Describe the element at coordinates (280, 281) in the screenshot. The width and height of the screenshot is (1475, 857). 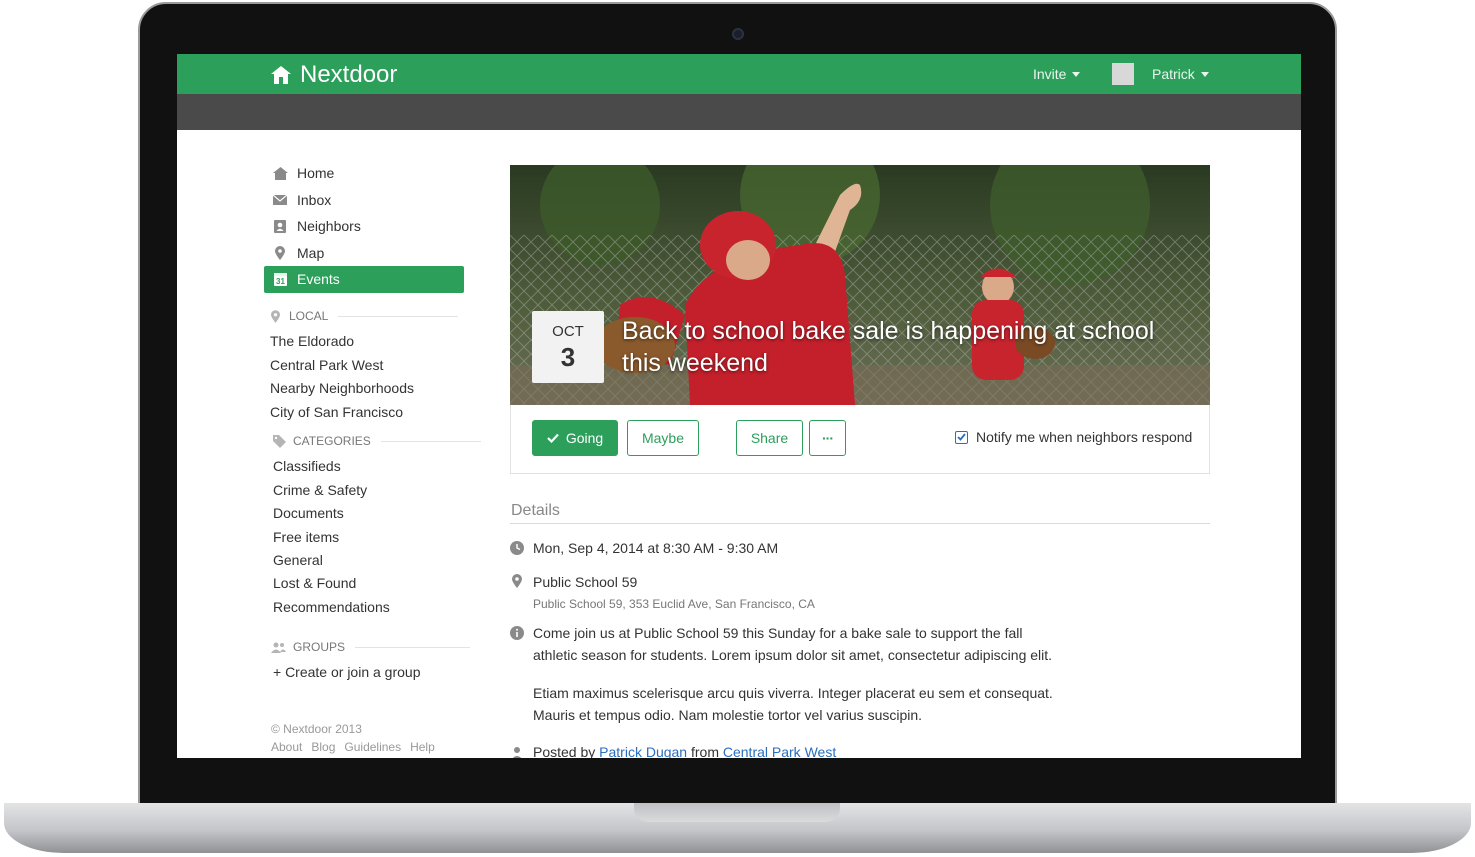
I see `svg-text: 31` at that location.